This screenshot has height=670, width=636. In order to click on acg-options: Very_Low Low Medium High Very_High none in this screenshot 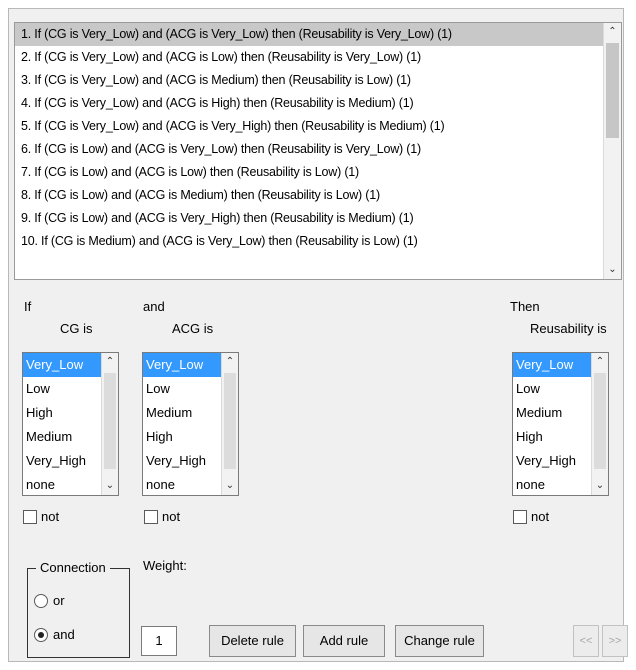, I will do `click(183, 424)`.